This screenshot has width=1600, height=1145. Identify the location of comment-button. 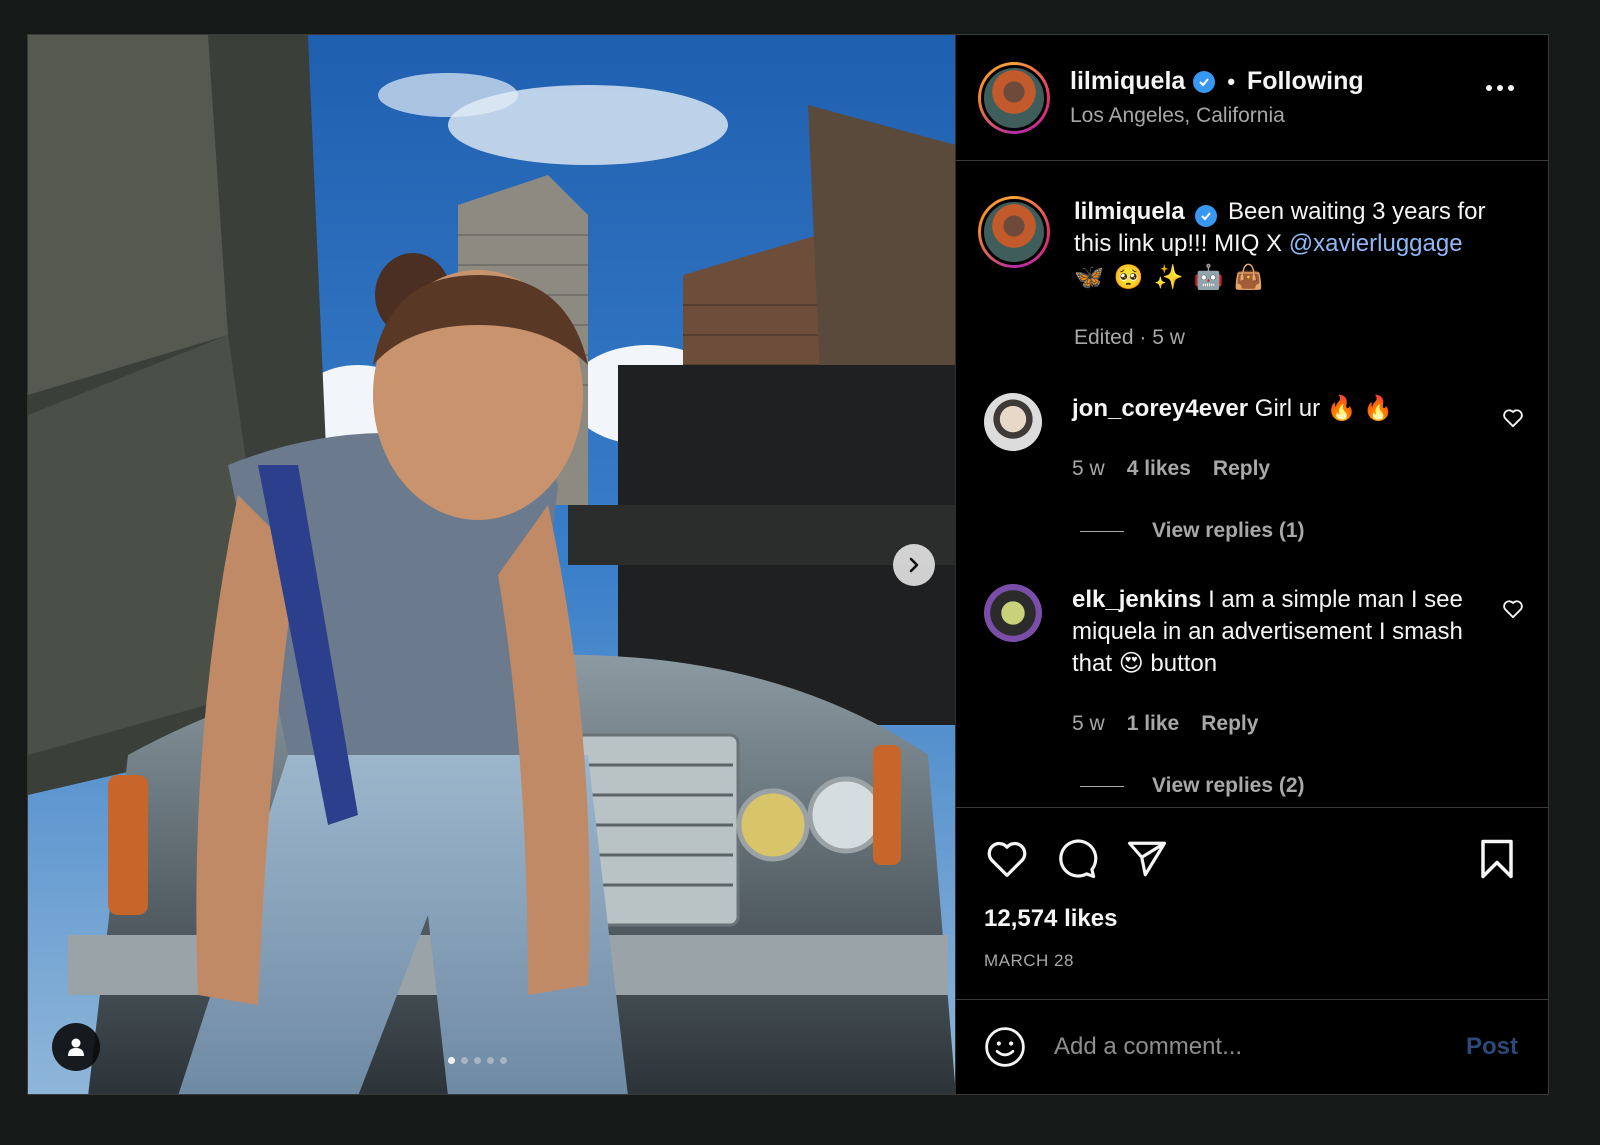
(1077, 859).